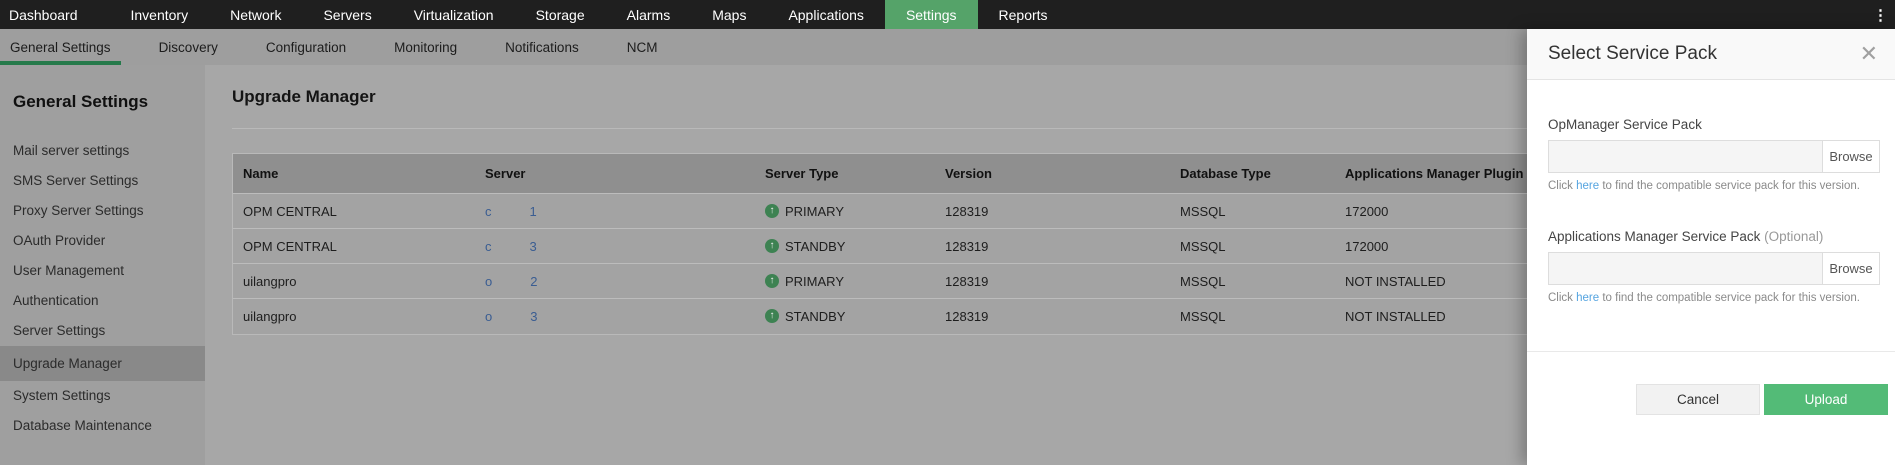 The height and width of the screenshot is (465, 1895). What do you see at coordinates (649, 14) in the screenshot?
I see `topnav-item-alarms: Alarms` at bounding box center [649, 14].